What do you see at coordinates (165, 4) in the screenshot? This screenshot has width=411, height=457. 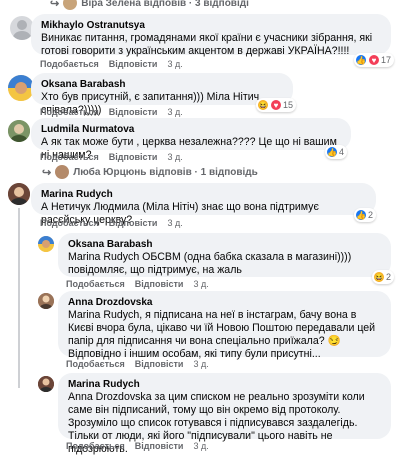 I see `view-replies-label: Віра Зелена відповів · 3 відповіді` at bounding box center [165, 4].